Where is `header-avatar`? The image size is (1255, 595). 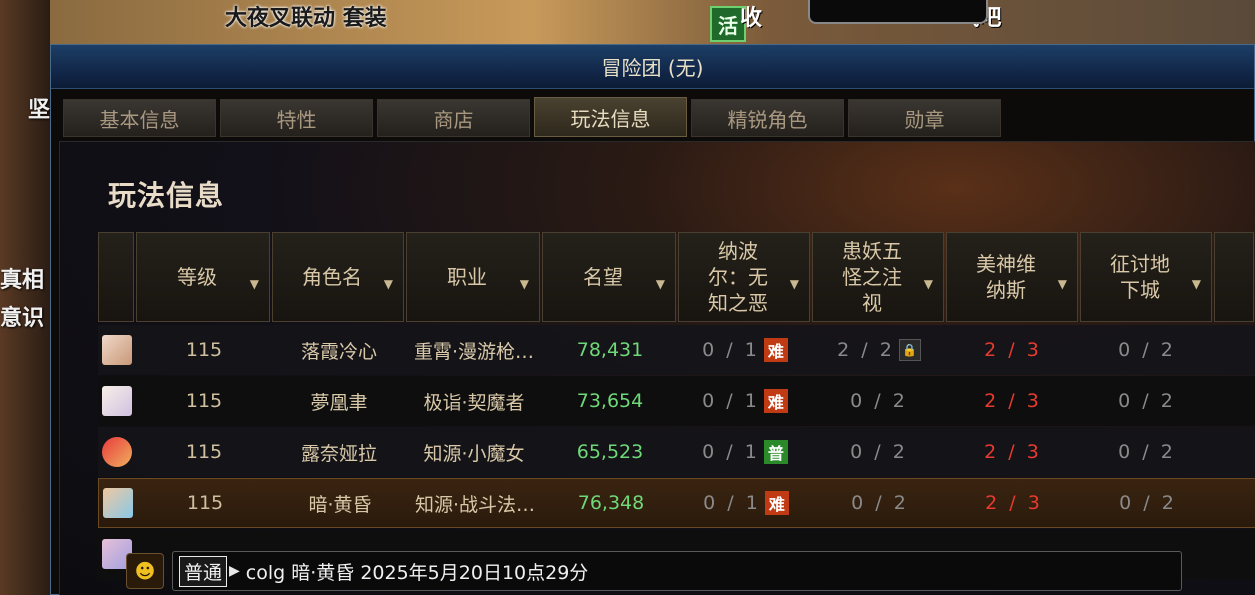
header-avatar is located at coordinates (116, 277).